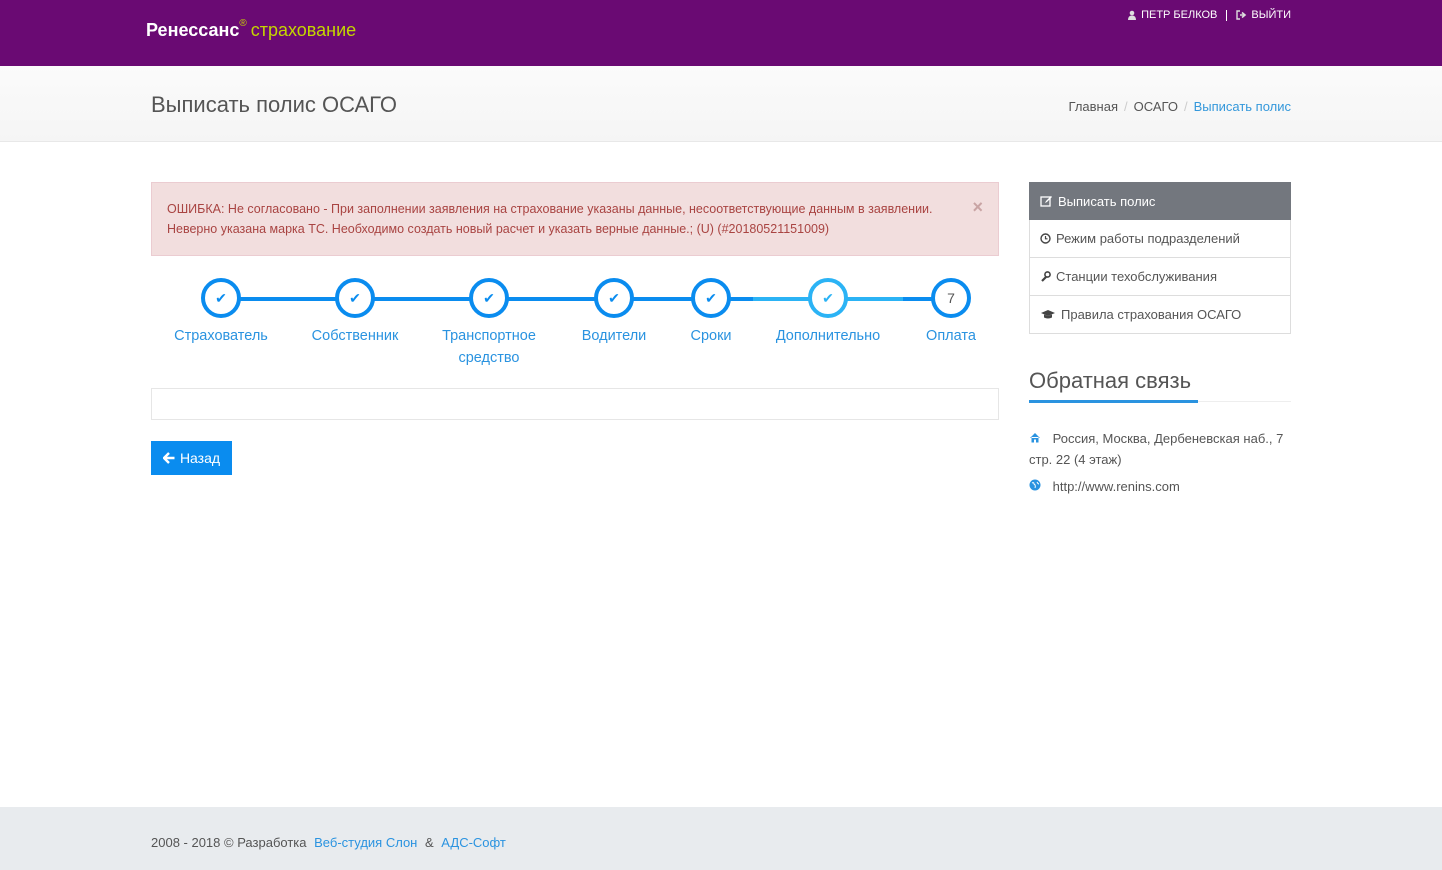  I want to click on globe-icon, so click(1037, 486).